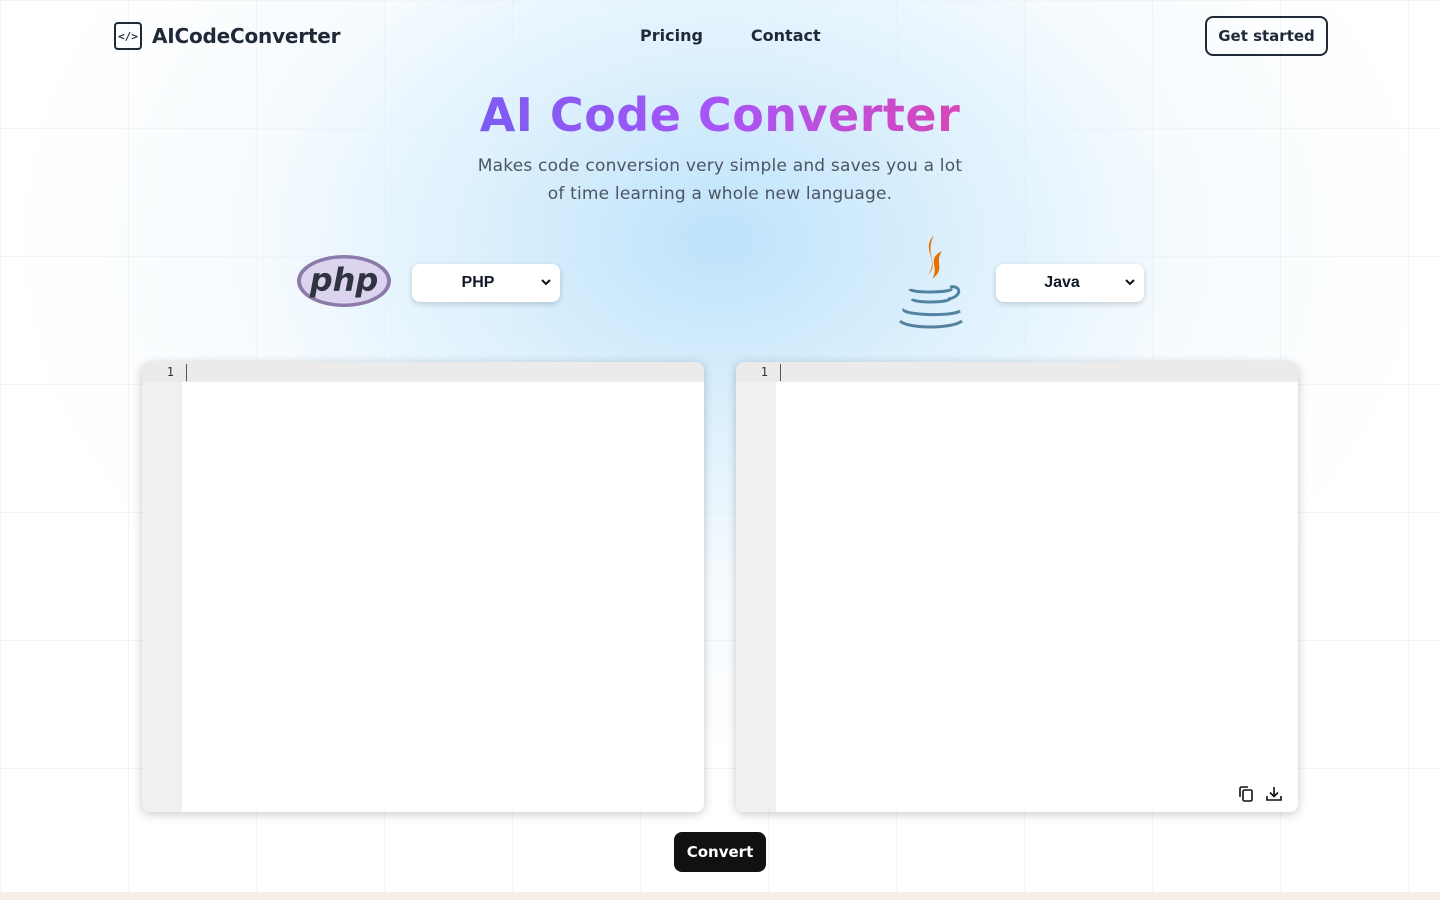 The height and width of the screenshot is (900, 1440). Describe the element at coordinates (128, 36) in the screenshot. I see `code-brackets-icon: </>` at that location.